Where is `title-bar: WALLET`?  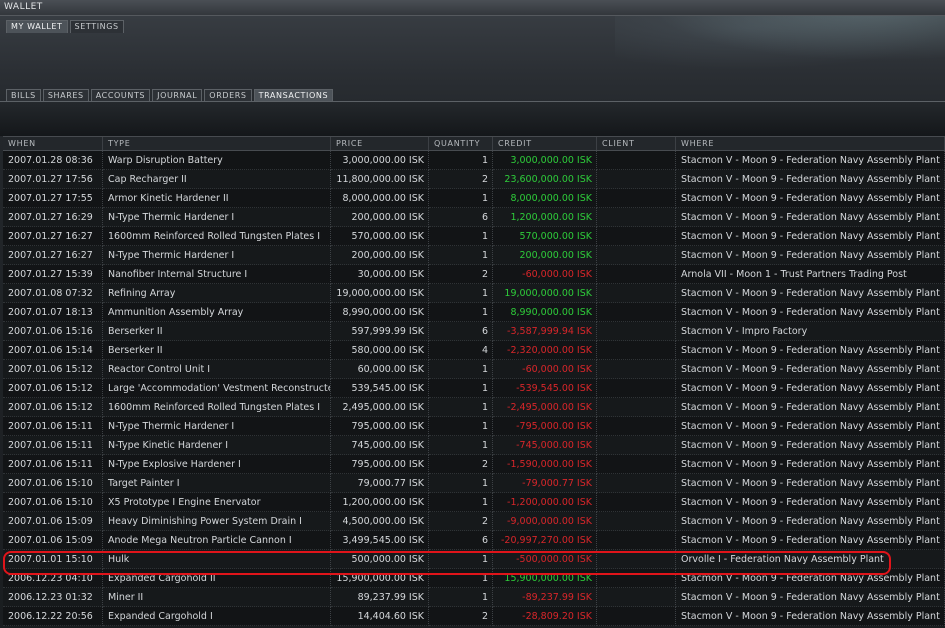 title-bar: WALLET is located at coordinates (472, 8).